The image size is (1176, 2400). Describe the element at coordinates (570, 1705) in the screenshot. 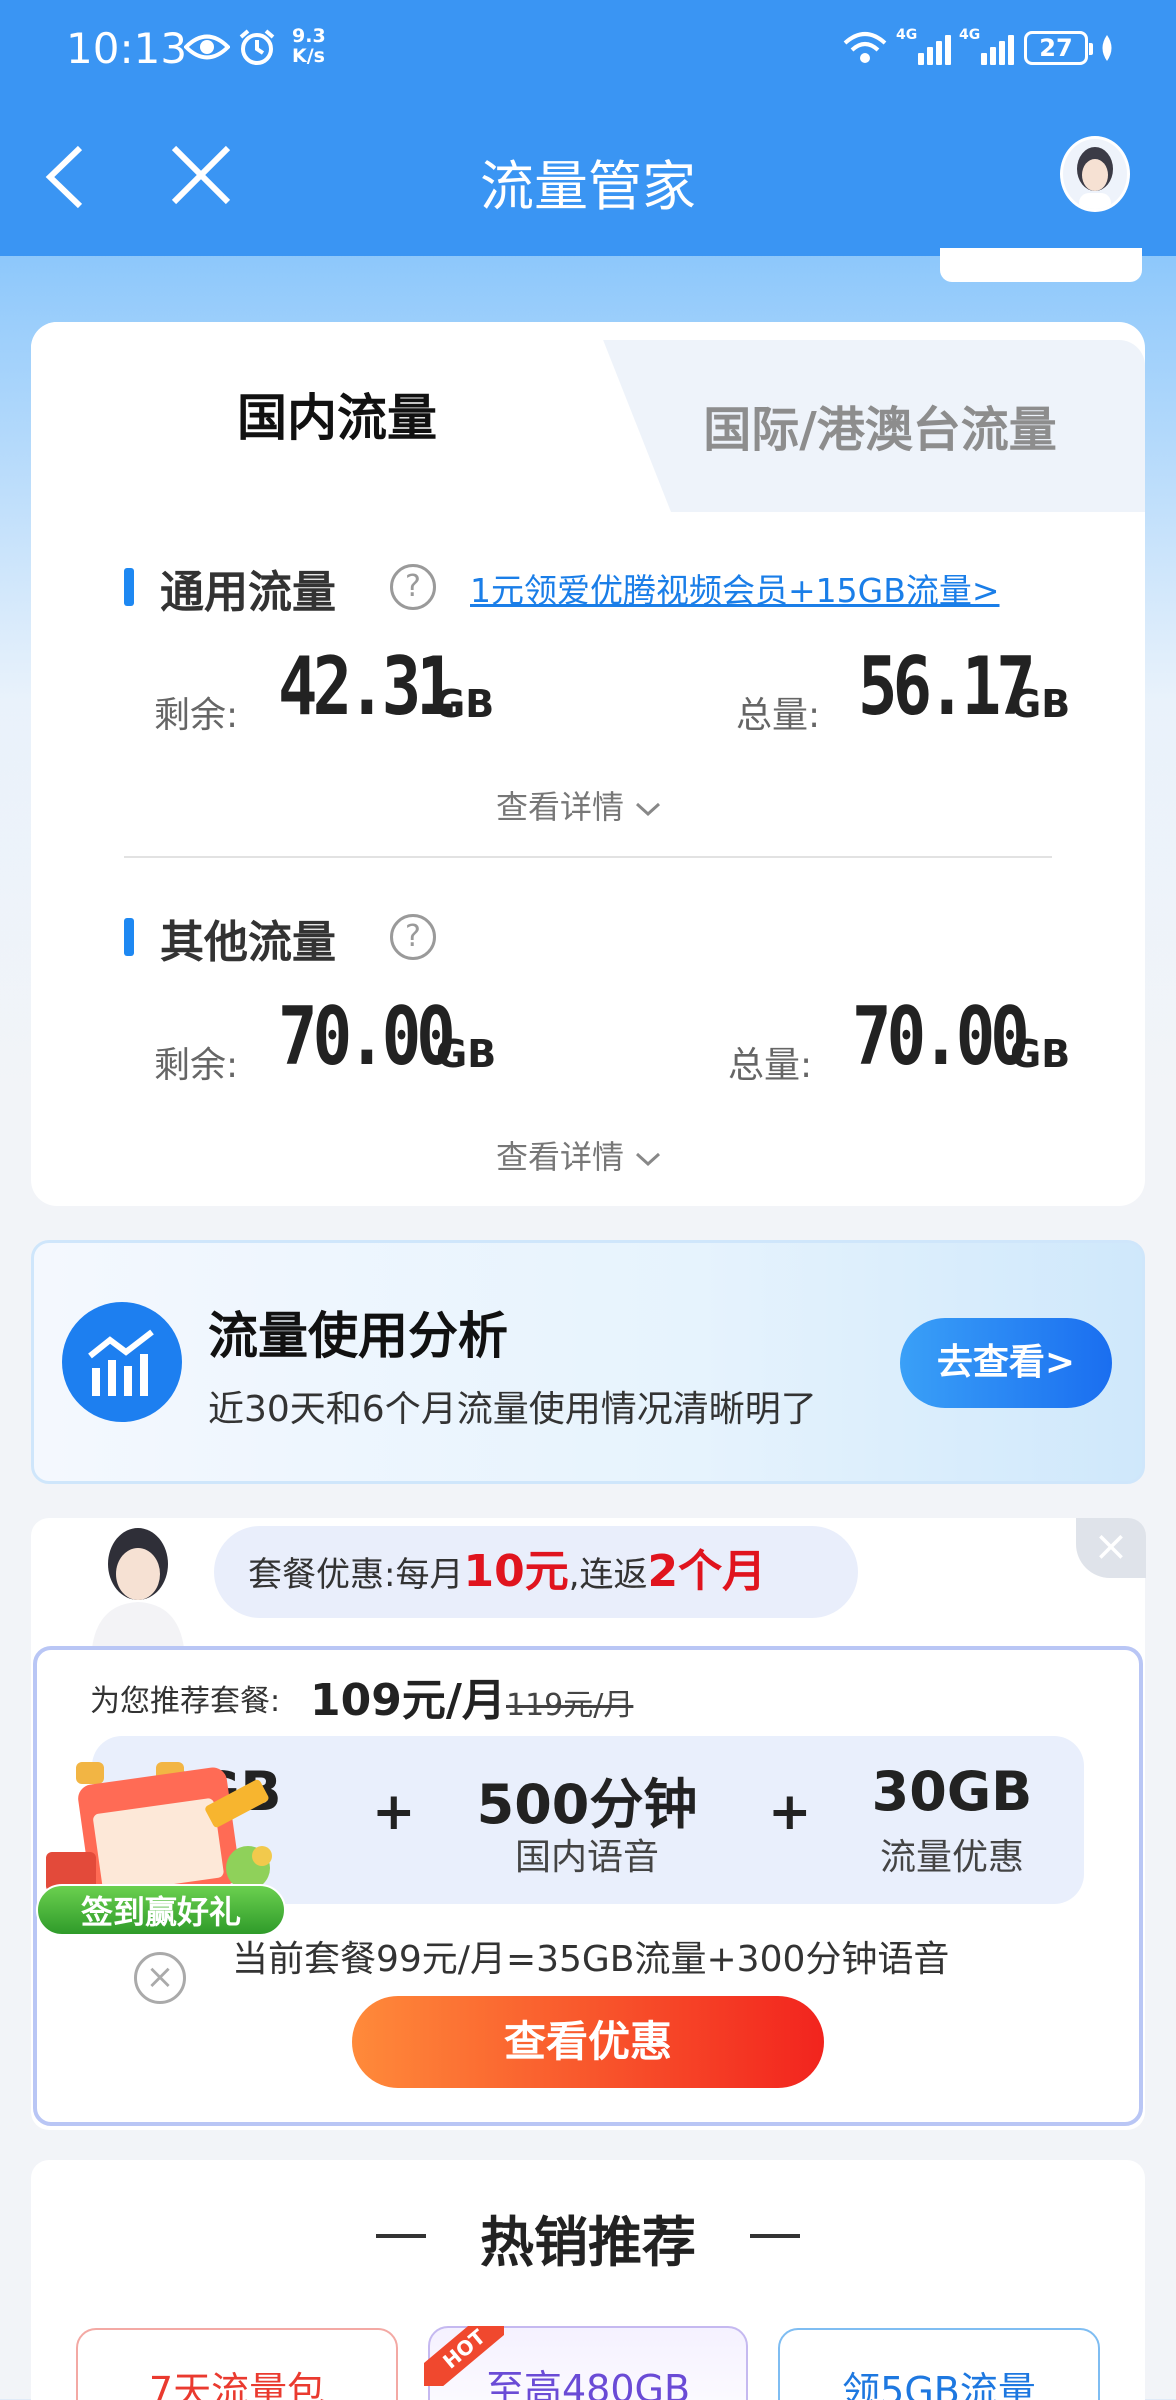

I see `original-price: 119元/月` at that location.